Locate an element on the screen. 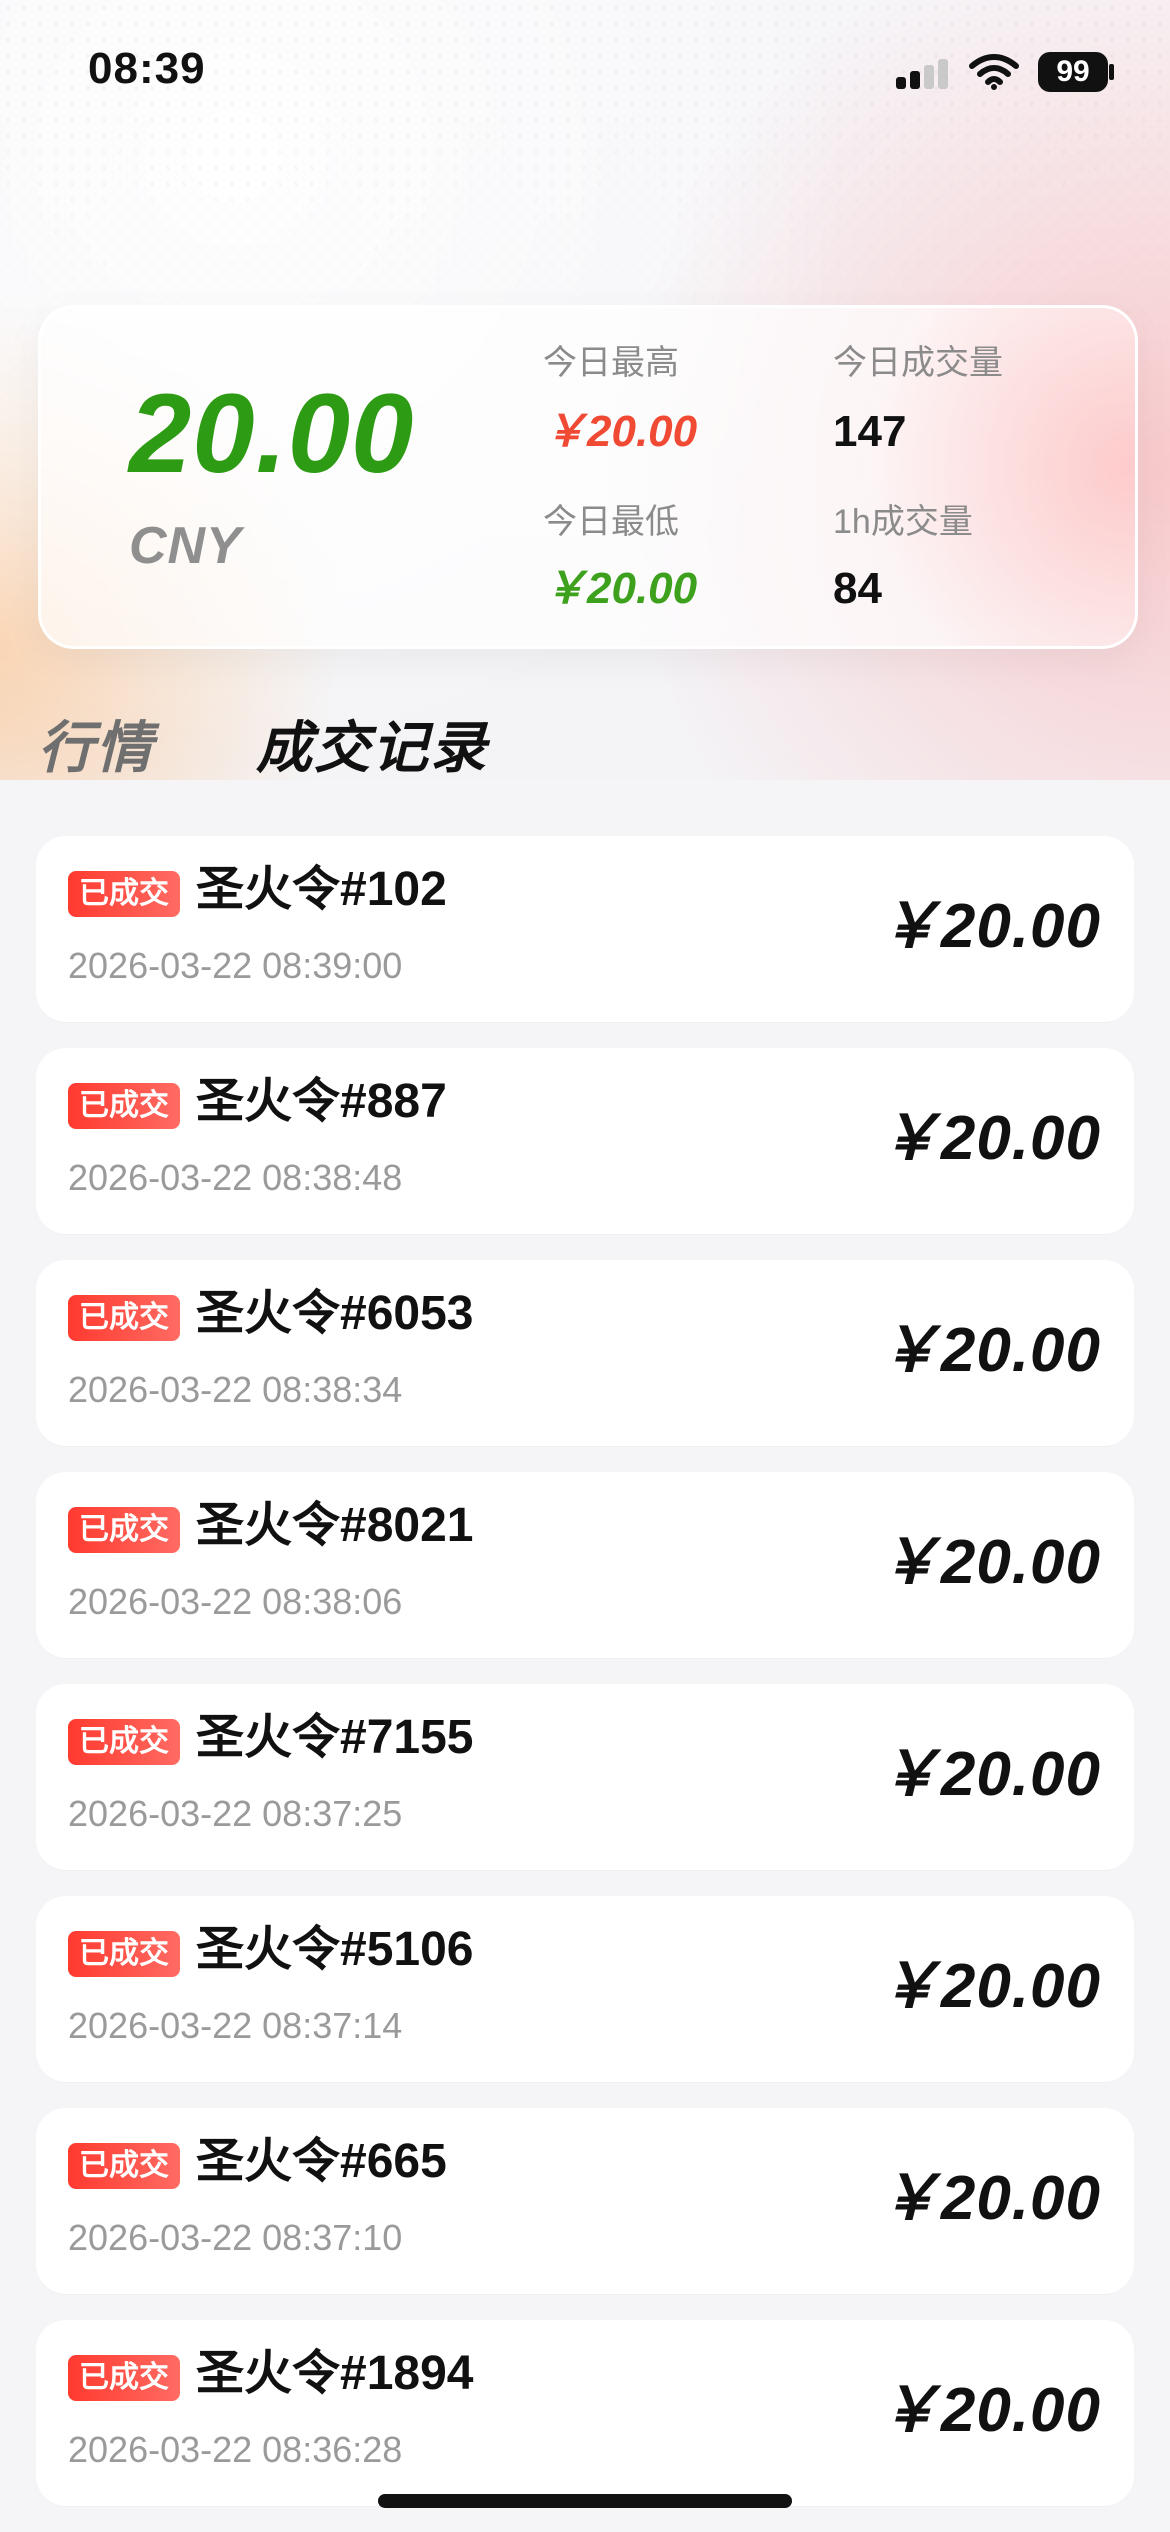 This screenshot has width=1170, height=2532. record-time: 2026-03-22 08:39:00 is located at coordinates (235, 965).